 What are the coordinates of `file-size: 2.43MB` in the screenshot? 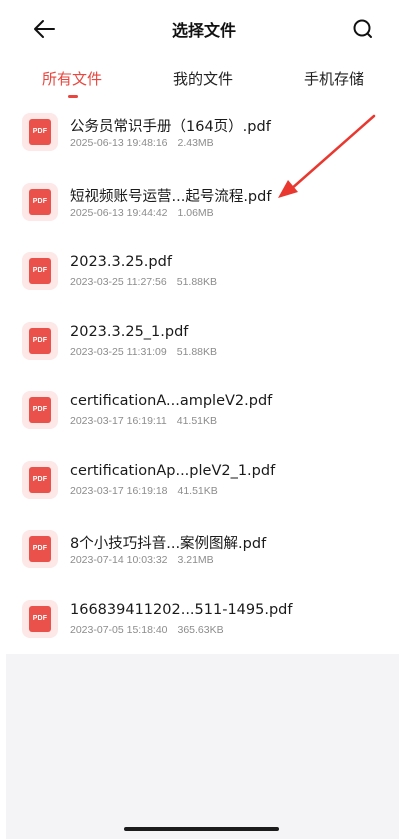 It's located at (195, 143).